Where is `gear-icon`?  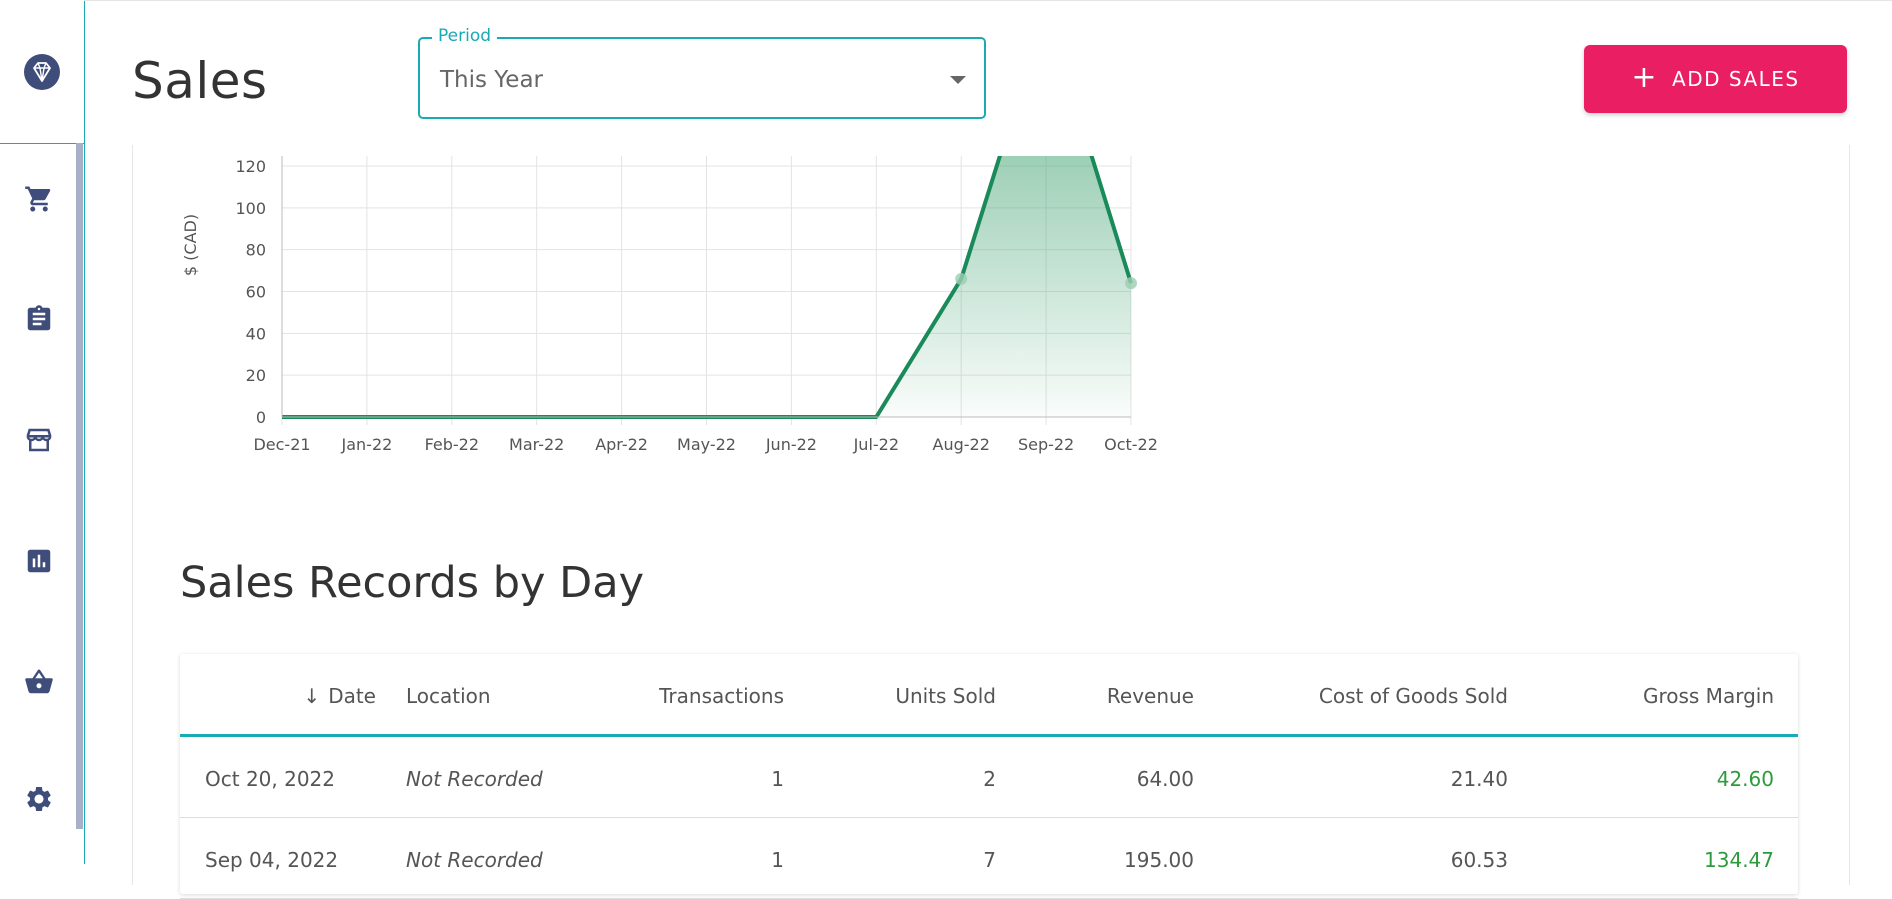 gear-icon is located at coordinates (39, 799).